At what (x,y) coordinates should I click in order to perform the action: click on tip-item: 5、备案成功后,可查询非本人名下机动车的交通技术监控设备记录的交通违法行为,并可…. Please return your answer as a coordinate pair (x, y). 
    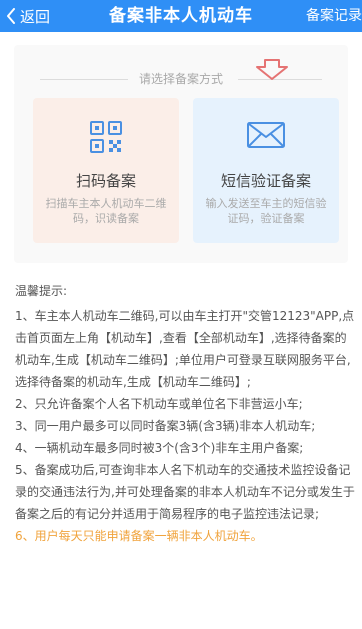
    Looking at the image, I should click on (185, 492).